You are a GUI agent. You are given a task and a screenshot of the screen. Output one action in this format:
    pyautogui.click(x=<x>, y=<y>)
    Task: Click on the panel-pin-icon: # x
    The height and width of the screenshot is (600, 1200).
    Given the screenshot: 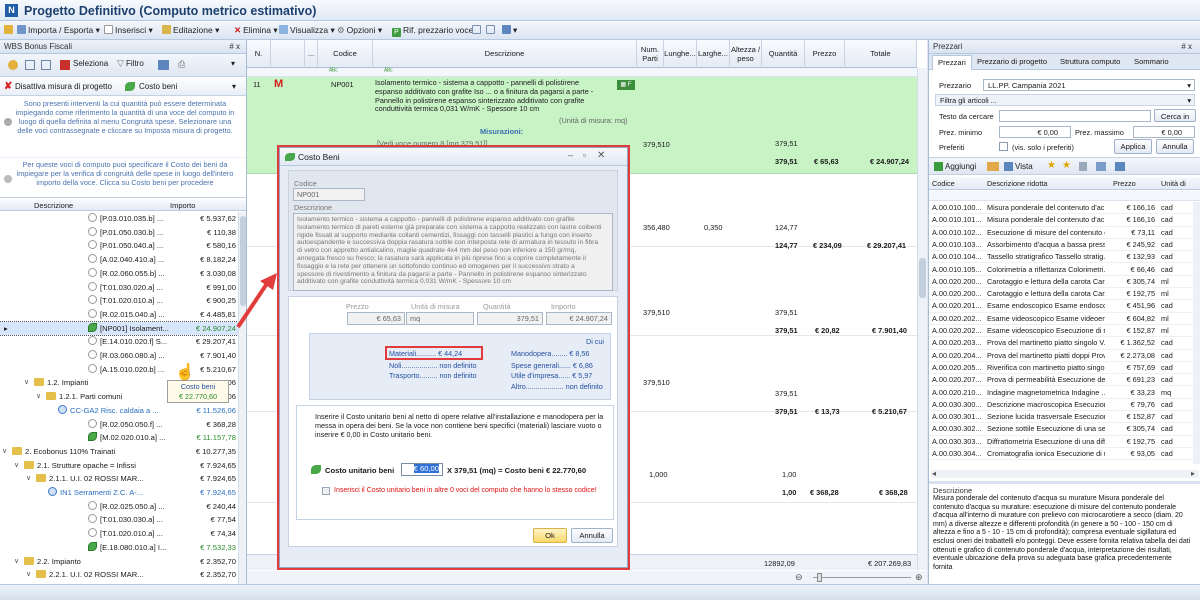 What is the action you would take?
    pyautogui.click(x=1186, y=47)
    